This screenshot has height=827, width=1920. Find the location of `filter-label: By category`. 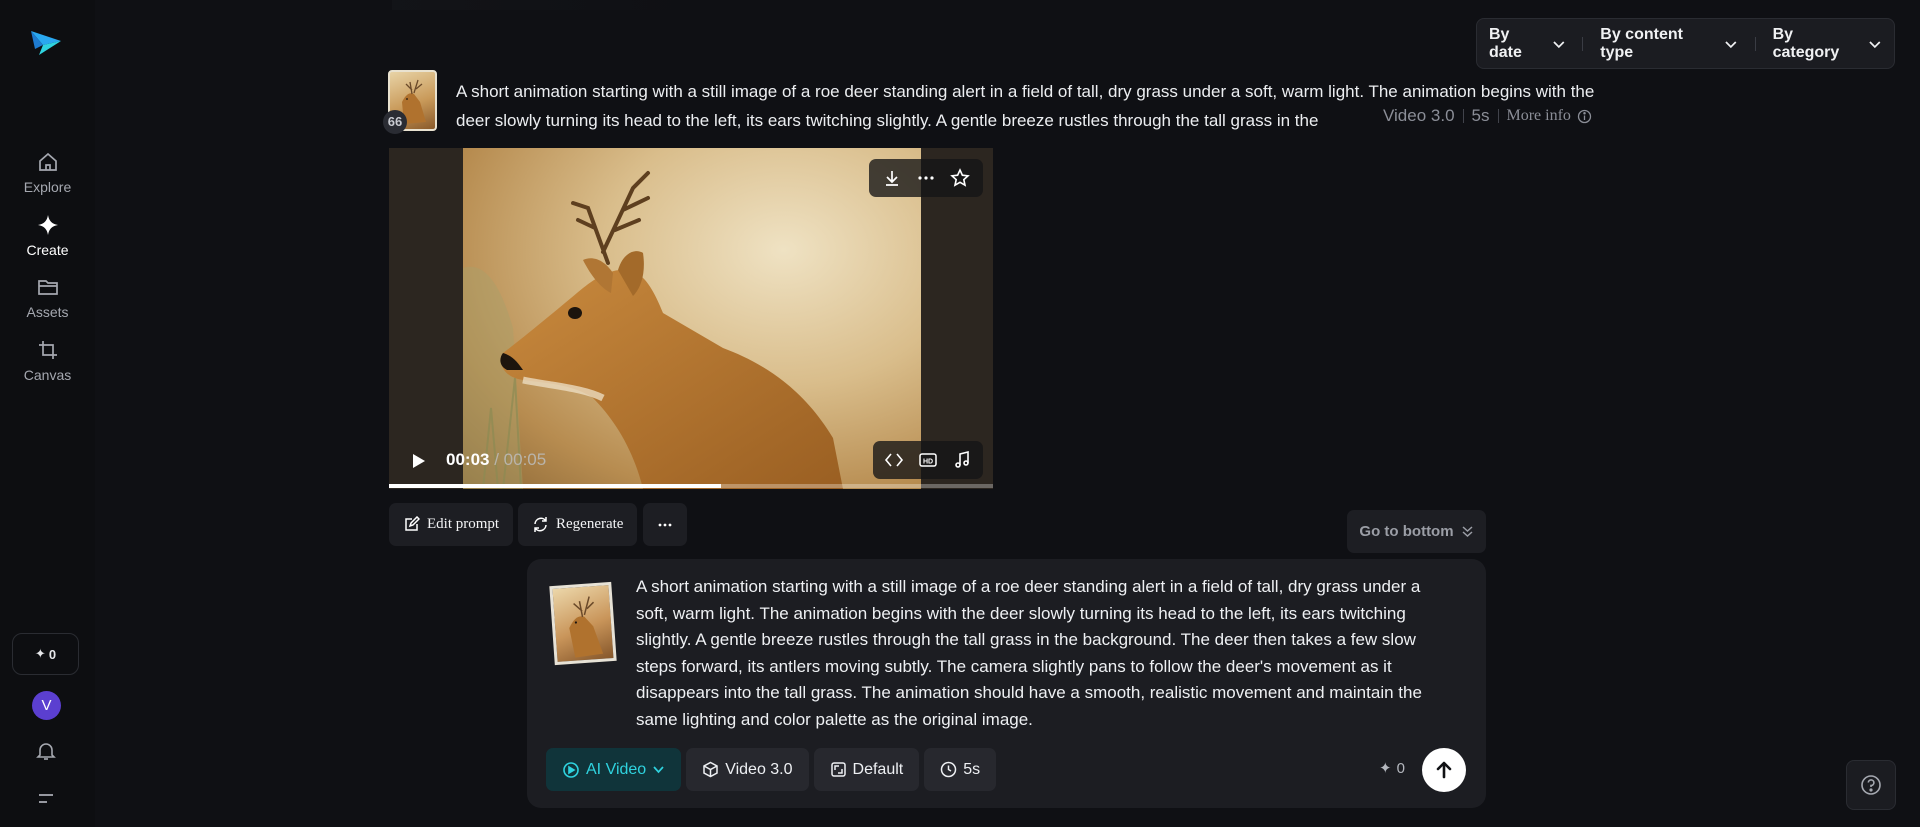

filter-label: By category is located at coordinates (1806, 43).